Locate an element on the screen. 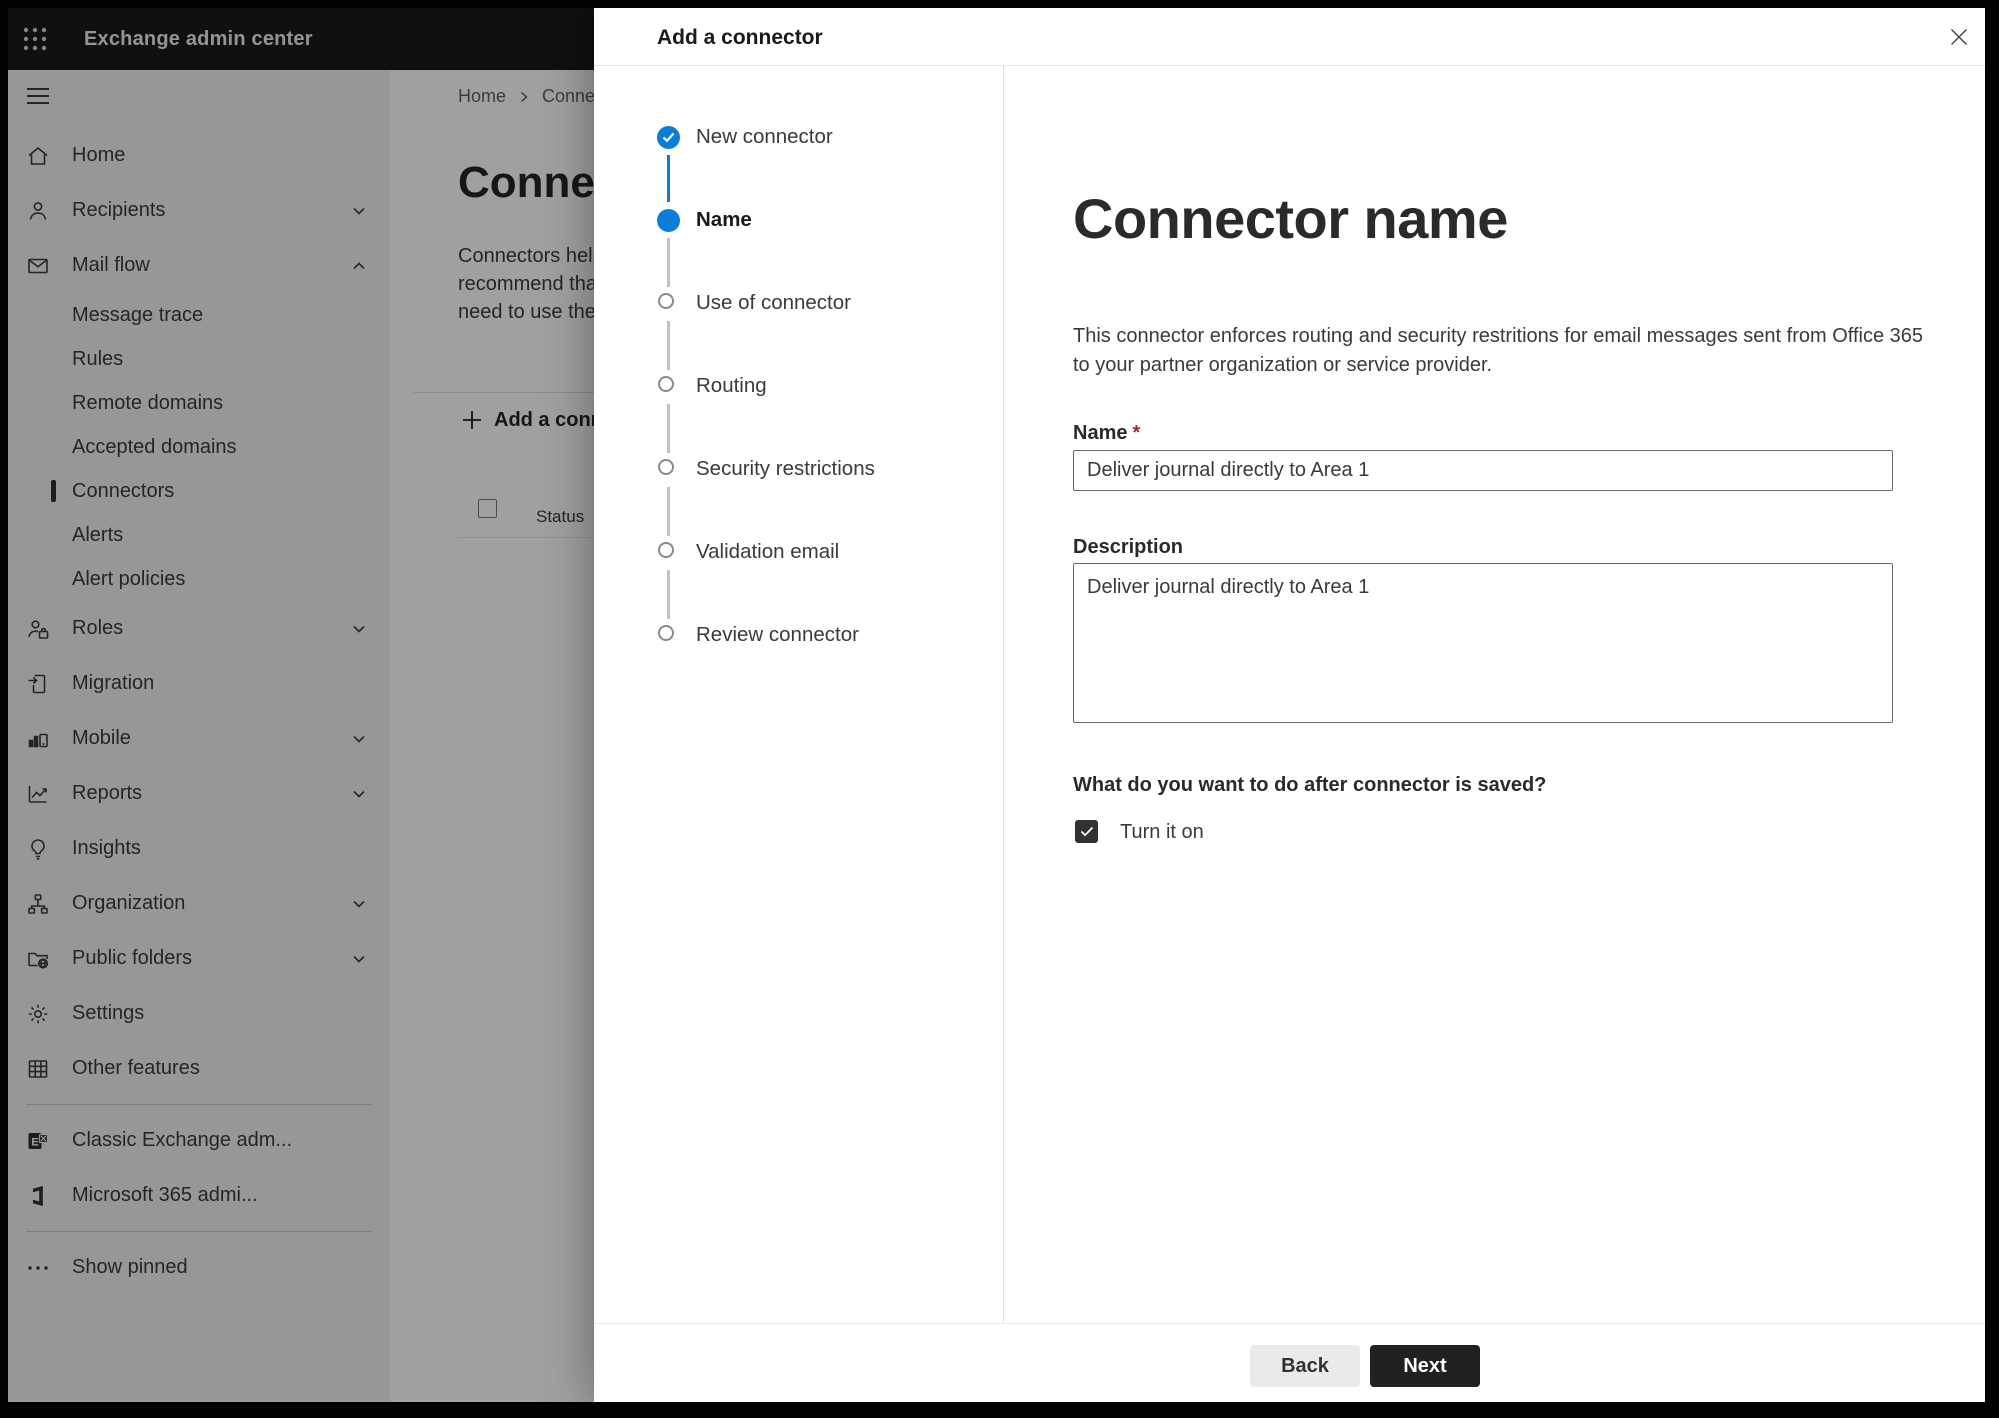 The image size is (1999, 1418). footer-divider is located at coordinates (1289, 1323).